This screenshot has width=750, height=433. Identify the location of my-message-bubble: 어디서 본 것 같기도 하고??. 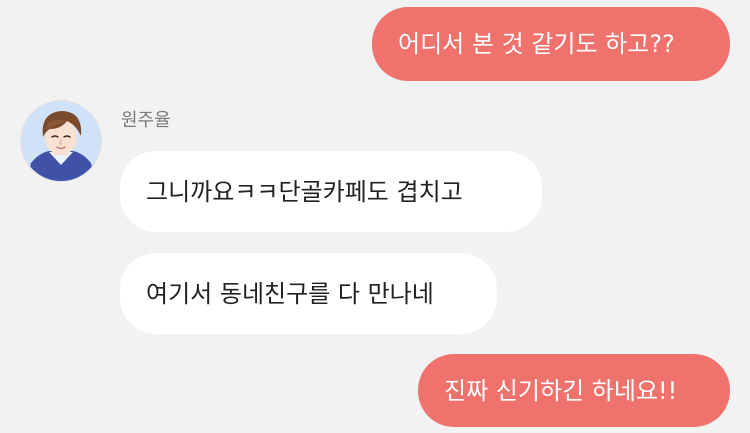
(551, 44).